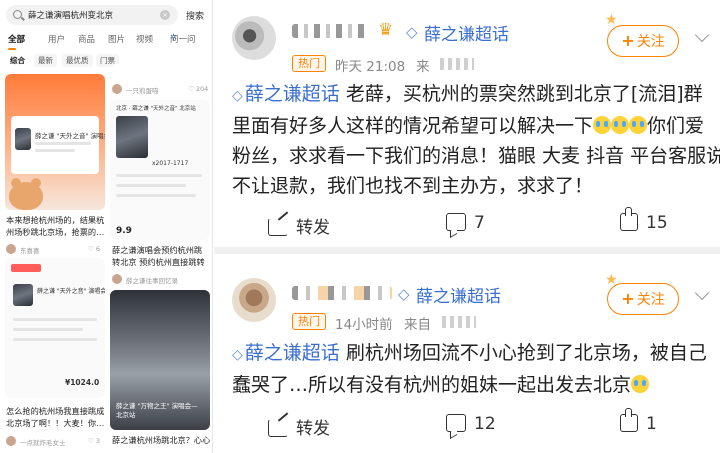  I want to click on feed-author: 东喜喜, so click(30, 250).